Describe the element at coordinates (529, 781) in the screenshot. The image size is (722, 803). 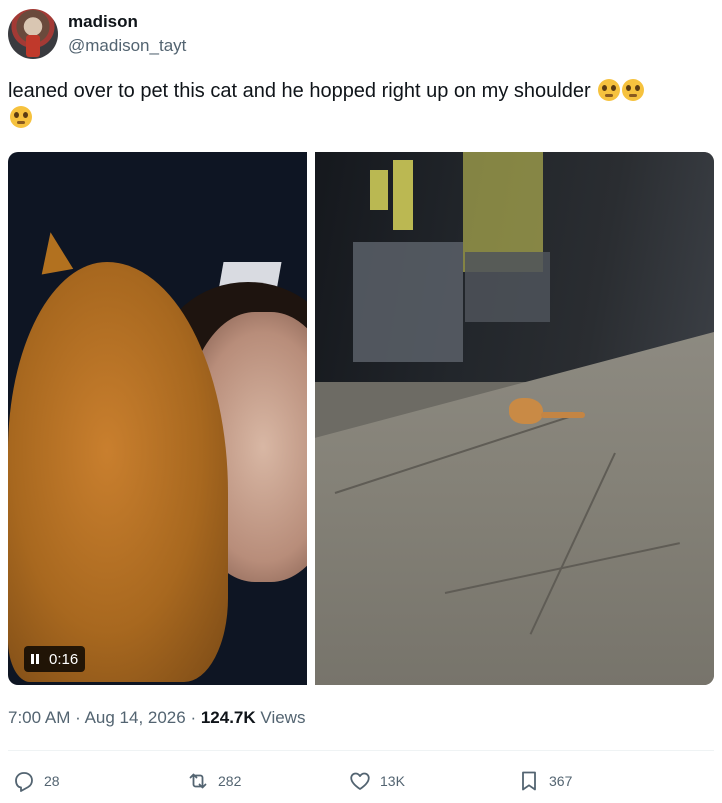
I see `bookmark-icon` at that location.